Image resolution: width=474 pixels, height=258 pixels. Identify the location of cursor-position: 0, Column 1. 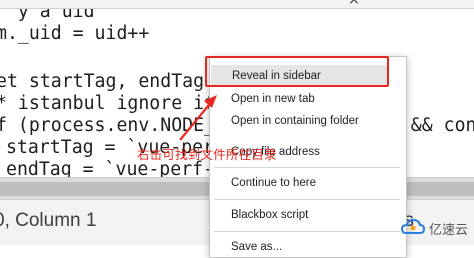
(48, 221).